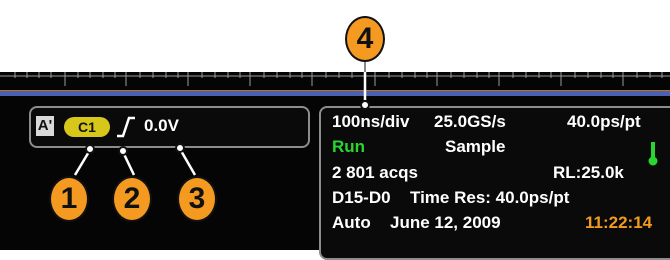  What do you see at coordinates (490, 197) in the screenshot?
I see `time-resolution: Time Res: 40.0ps/pt` at bounding box center [490, 197].